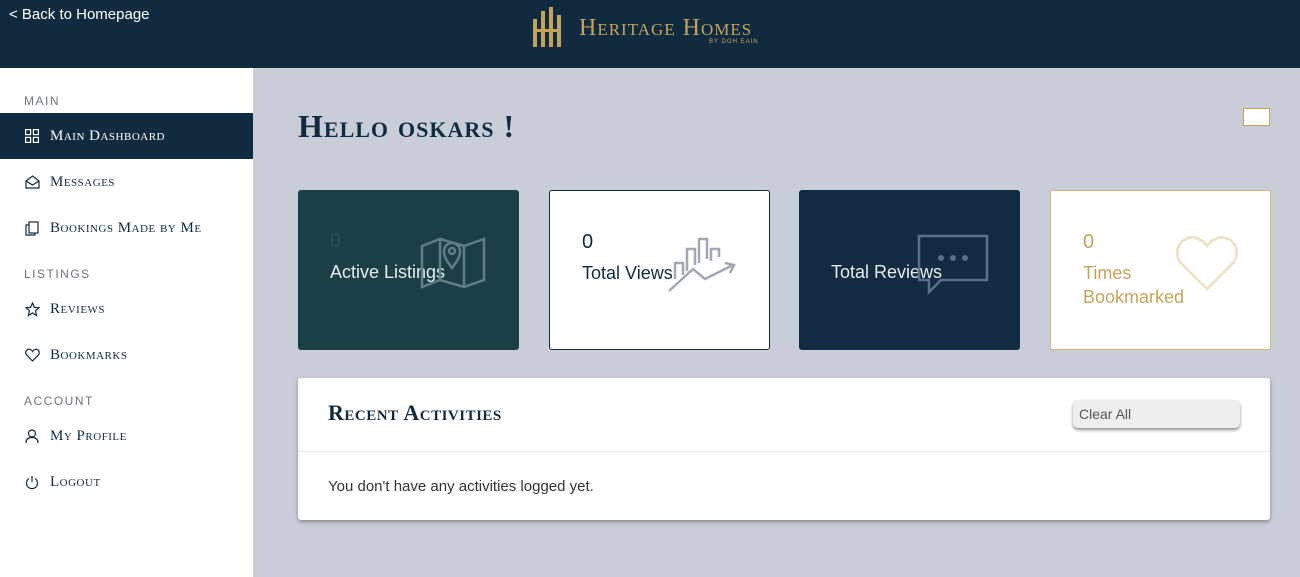  What do you see at coordinates (126, 309) in the screenshot?
I see `sidebar-item-reviews: Reviews` at bounding box center [126, 309].